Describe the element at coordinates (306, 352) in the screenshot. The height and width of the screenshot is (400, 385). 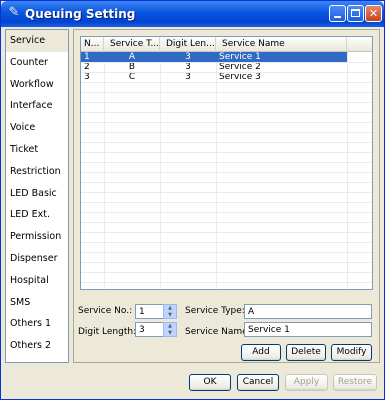
I see `delete-button: Delete` at that location.